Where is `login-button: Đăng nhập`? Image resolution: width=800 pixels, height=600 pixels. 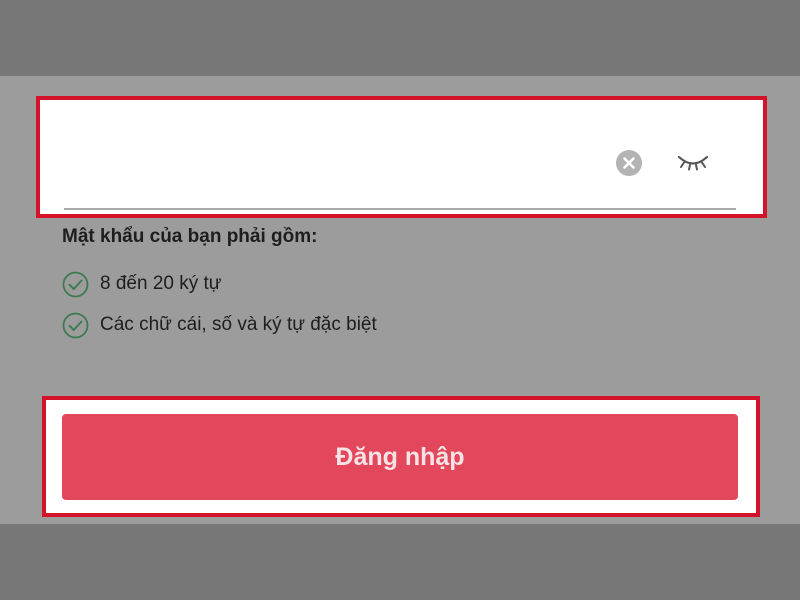
login-button: Đăng nhập is located at coordinates (400, 457).